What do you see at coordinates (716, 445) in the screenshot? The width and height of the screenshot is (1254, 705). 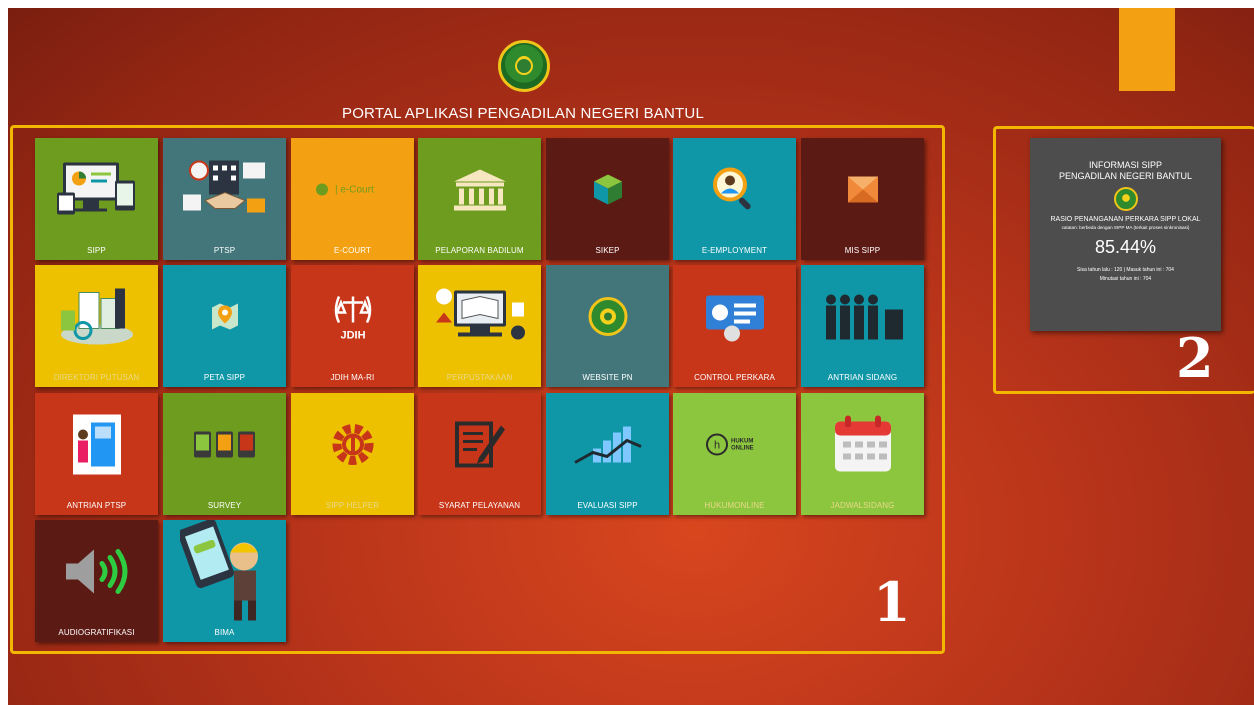 I see `svg-text: h` at bounding box center [716, 445].